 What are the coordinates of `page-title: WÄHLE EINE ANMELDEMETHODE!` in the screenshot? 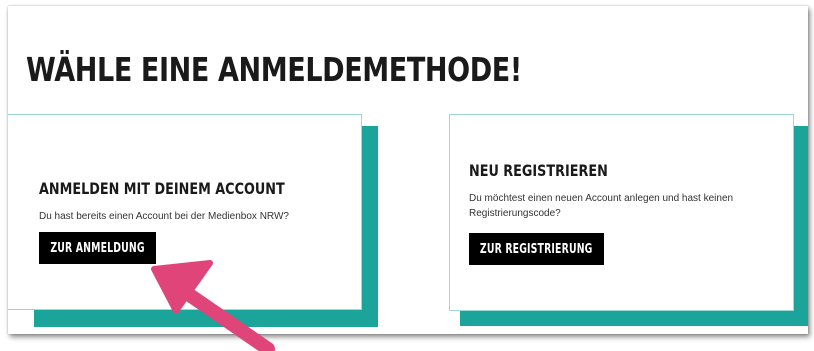 It's located at (274, 69).